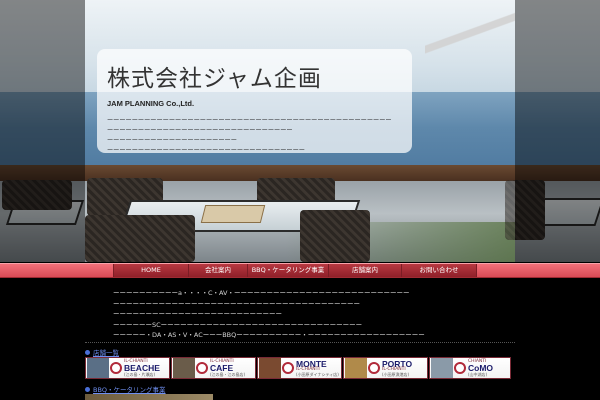  Describe the element at coordinates (228, 374) in the screenshot. I see `shop-location: (江の島・江の島店)` at that location.